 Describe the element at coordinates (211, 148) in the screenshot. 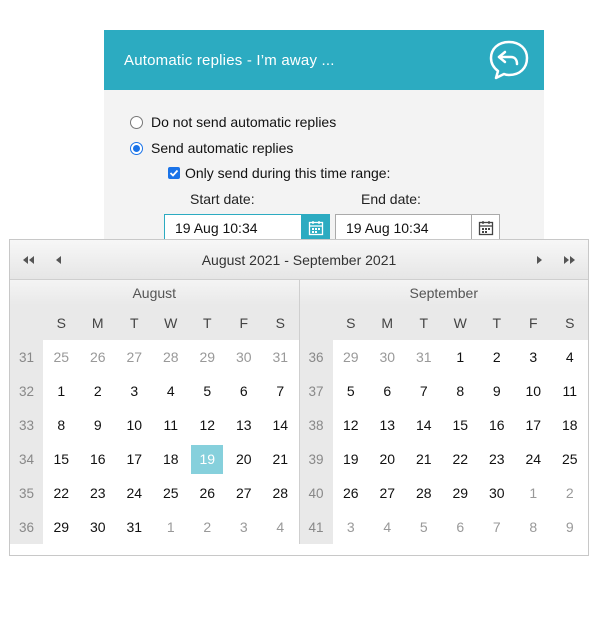

I see `send-automatic-replies-option: Send automatic replies` at that location.